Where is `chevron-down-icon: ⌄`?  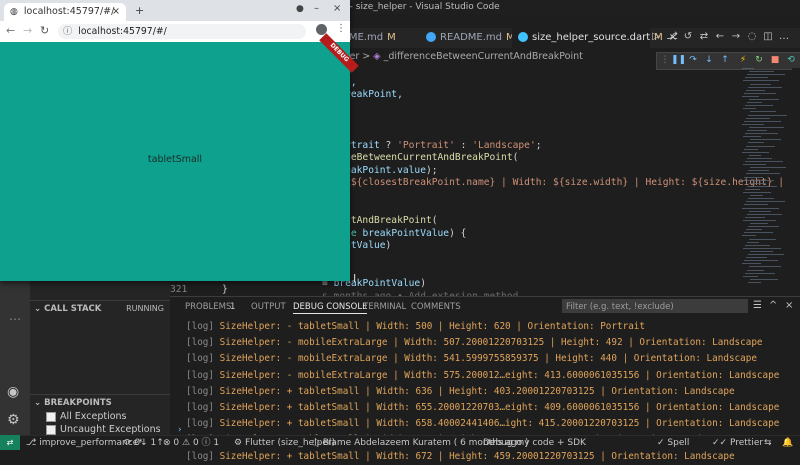 chevron-down-icon: ⌄ is located at coordinates (39, 403).